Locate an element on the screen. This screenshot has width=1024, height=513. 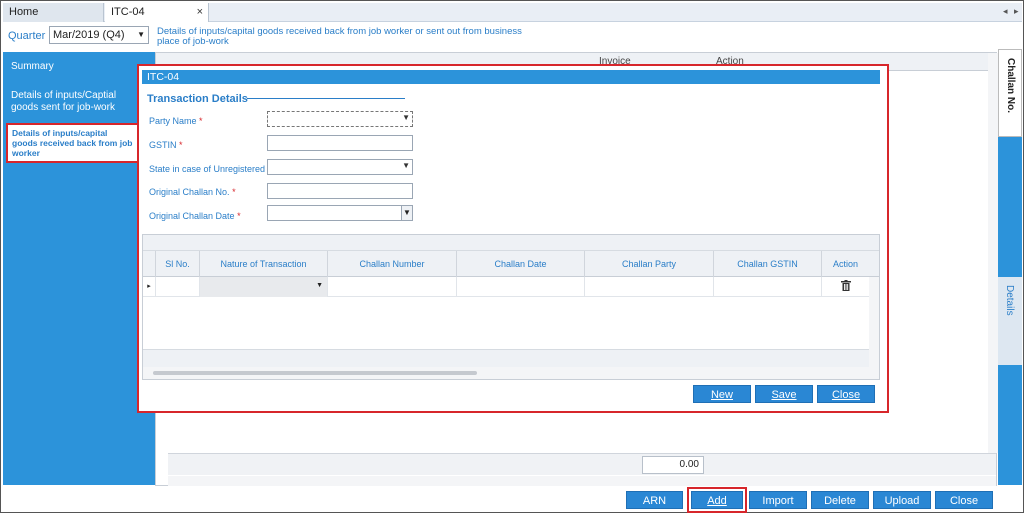
cell-challan-gstin is located at coordinates (767, 287).